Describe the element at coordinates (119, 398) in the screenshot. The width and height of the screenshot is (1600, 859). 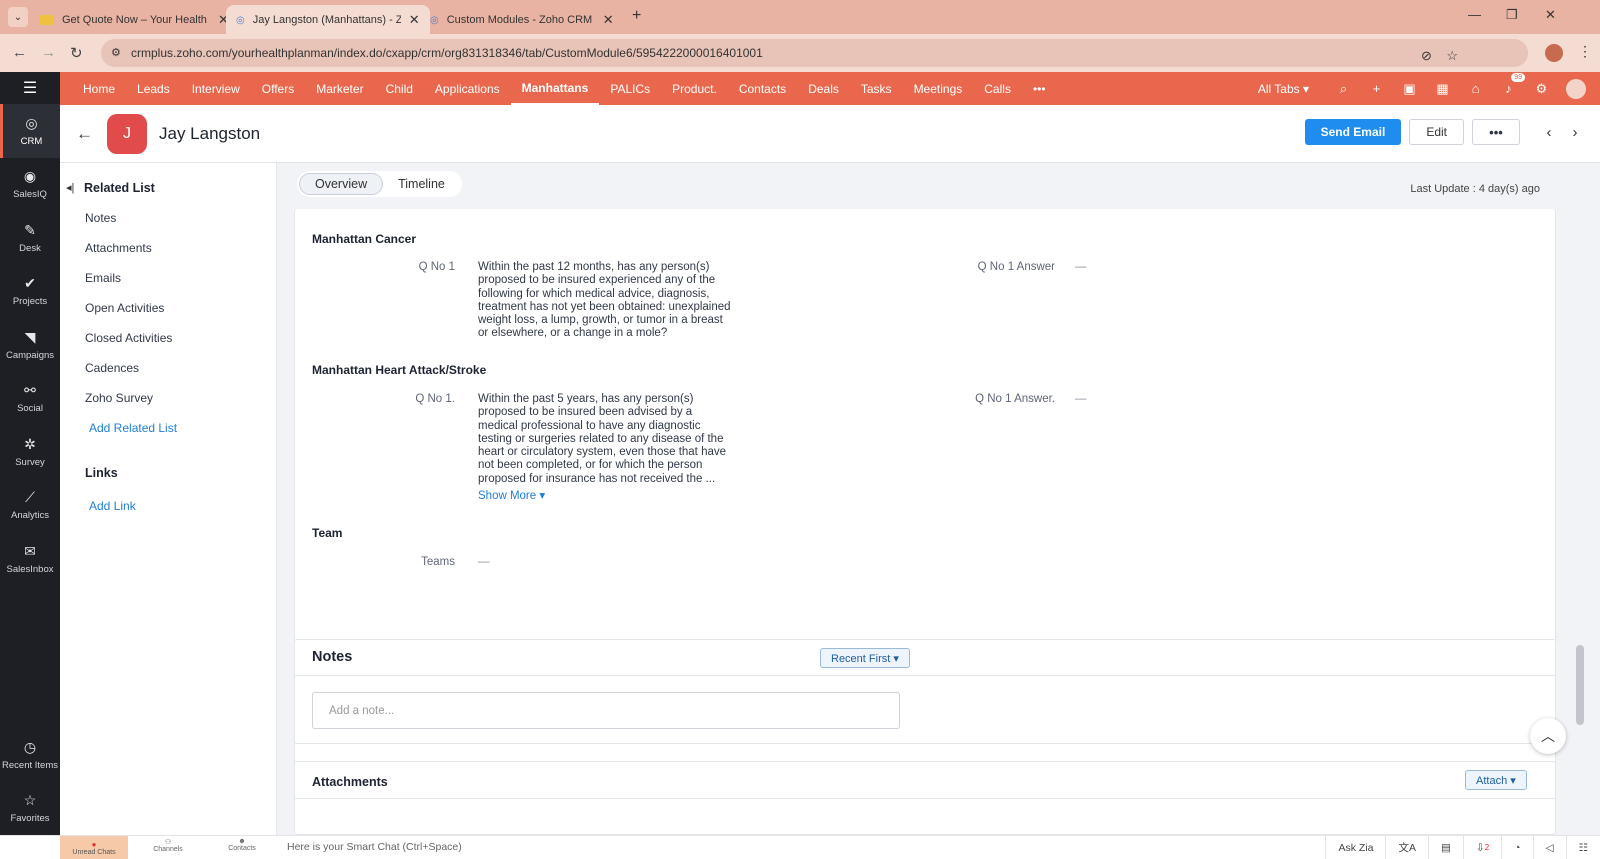
I see `related-item-zoho-survey: Zoho Survey` at that location.